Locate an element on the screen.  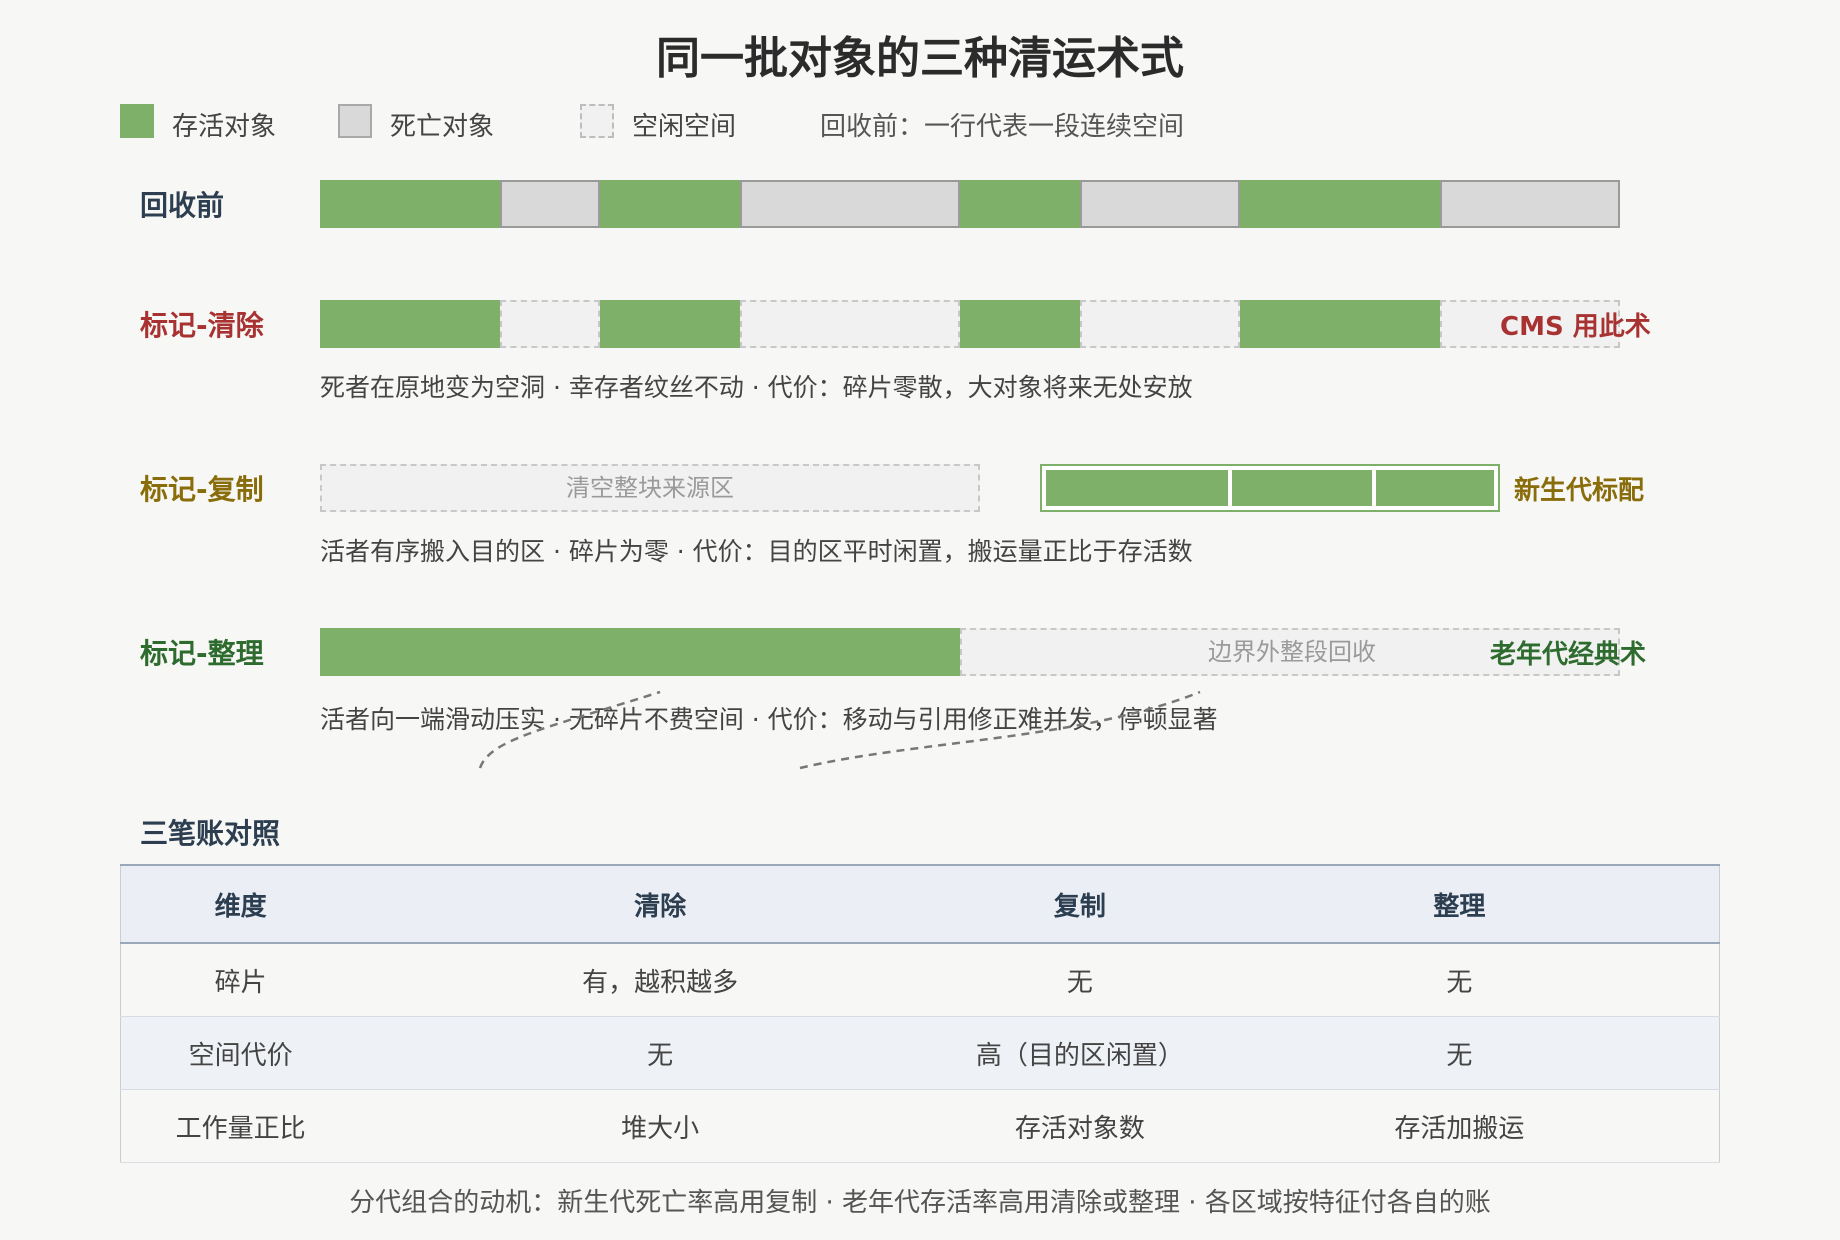
sweep-desc: 死者在原地变为空洞 · 幸存者纹丝不动 · 代价：碎片零散，大对象将来无处安放 is located at coordinates (756, 387).